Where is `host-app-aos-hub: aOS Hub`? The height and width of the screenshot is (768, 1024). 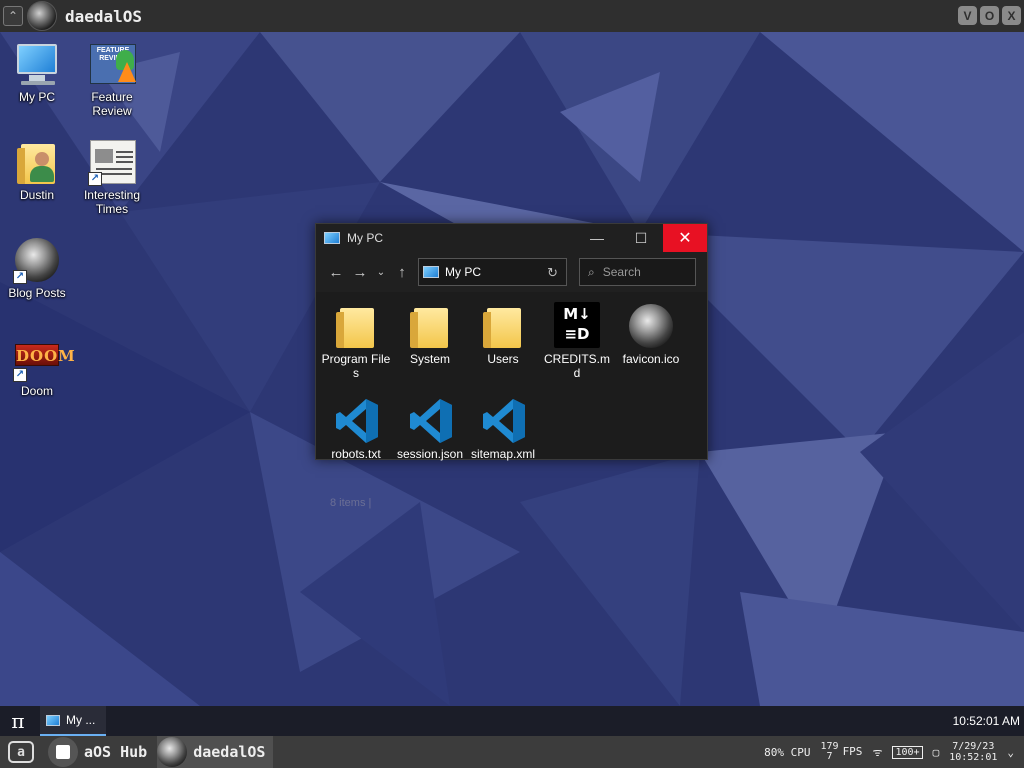
host-app-aos-hub: aOS Hub is located at coordinates (97, 752).